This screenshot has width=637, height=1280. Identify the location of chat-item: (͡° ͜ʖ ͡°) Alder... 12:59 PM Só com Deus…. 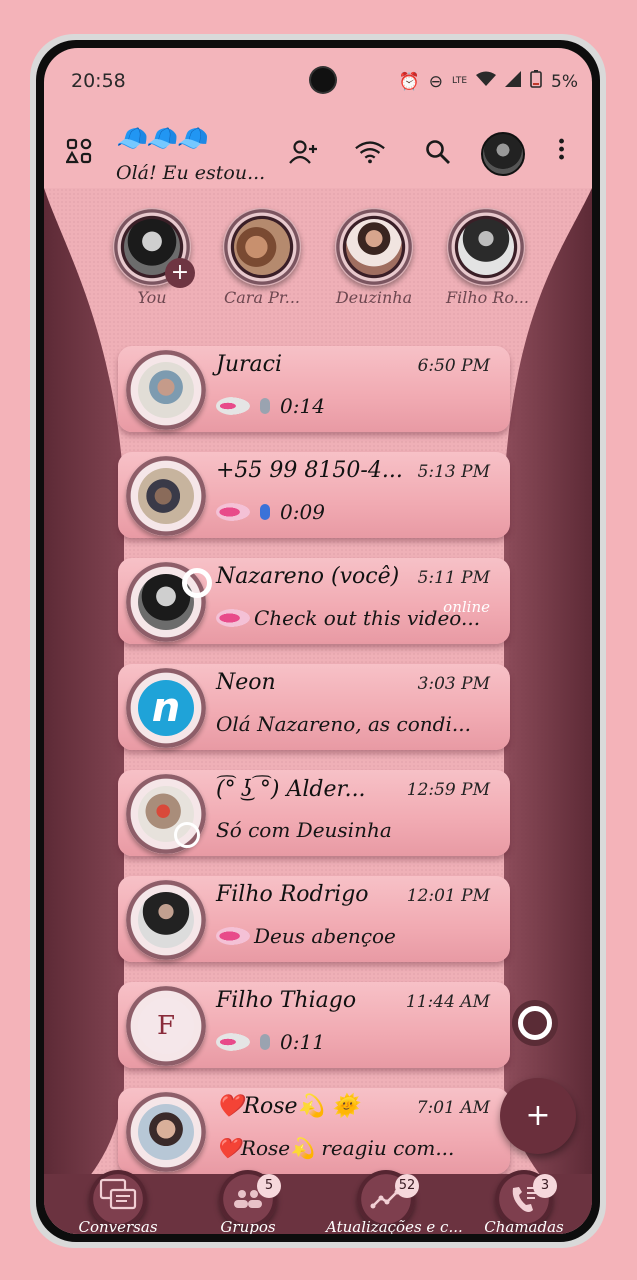
(314, 813).